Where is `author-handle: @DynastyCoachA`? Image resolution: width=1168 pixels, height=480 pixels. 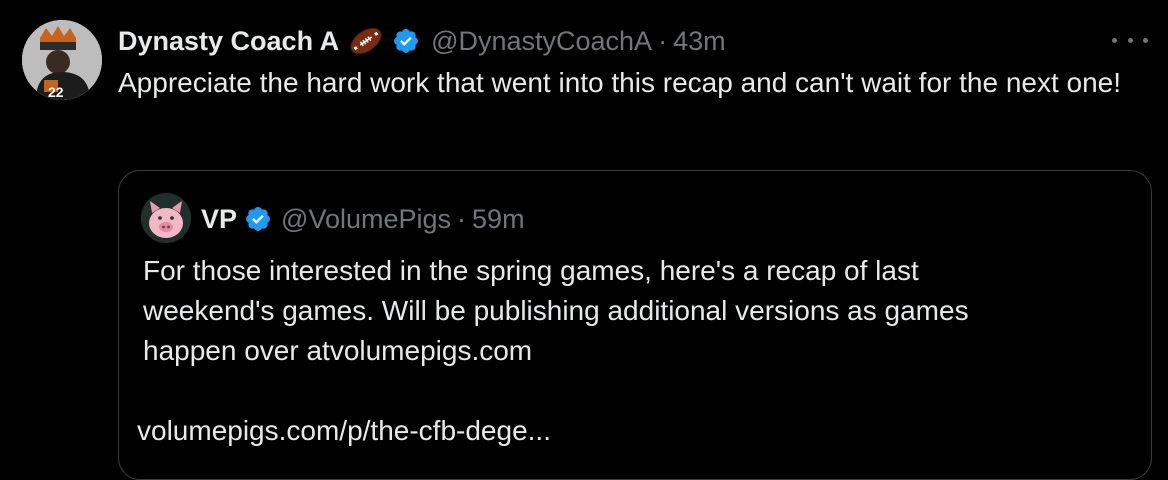 author-handle: @DynastyCoachA is located at coordinates (541, 41).